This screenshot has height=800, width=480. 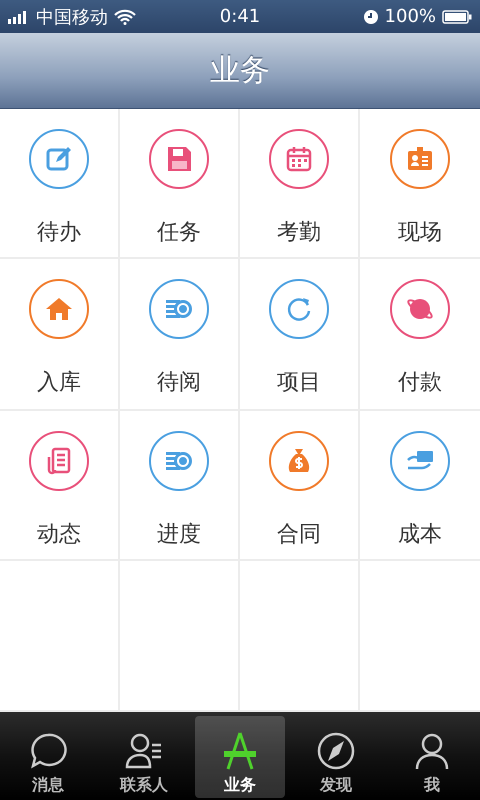 I want to click on module-tile: 动态, so click(x=60, y=486).